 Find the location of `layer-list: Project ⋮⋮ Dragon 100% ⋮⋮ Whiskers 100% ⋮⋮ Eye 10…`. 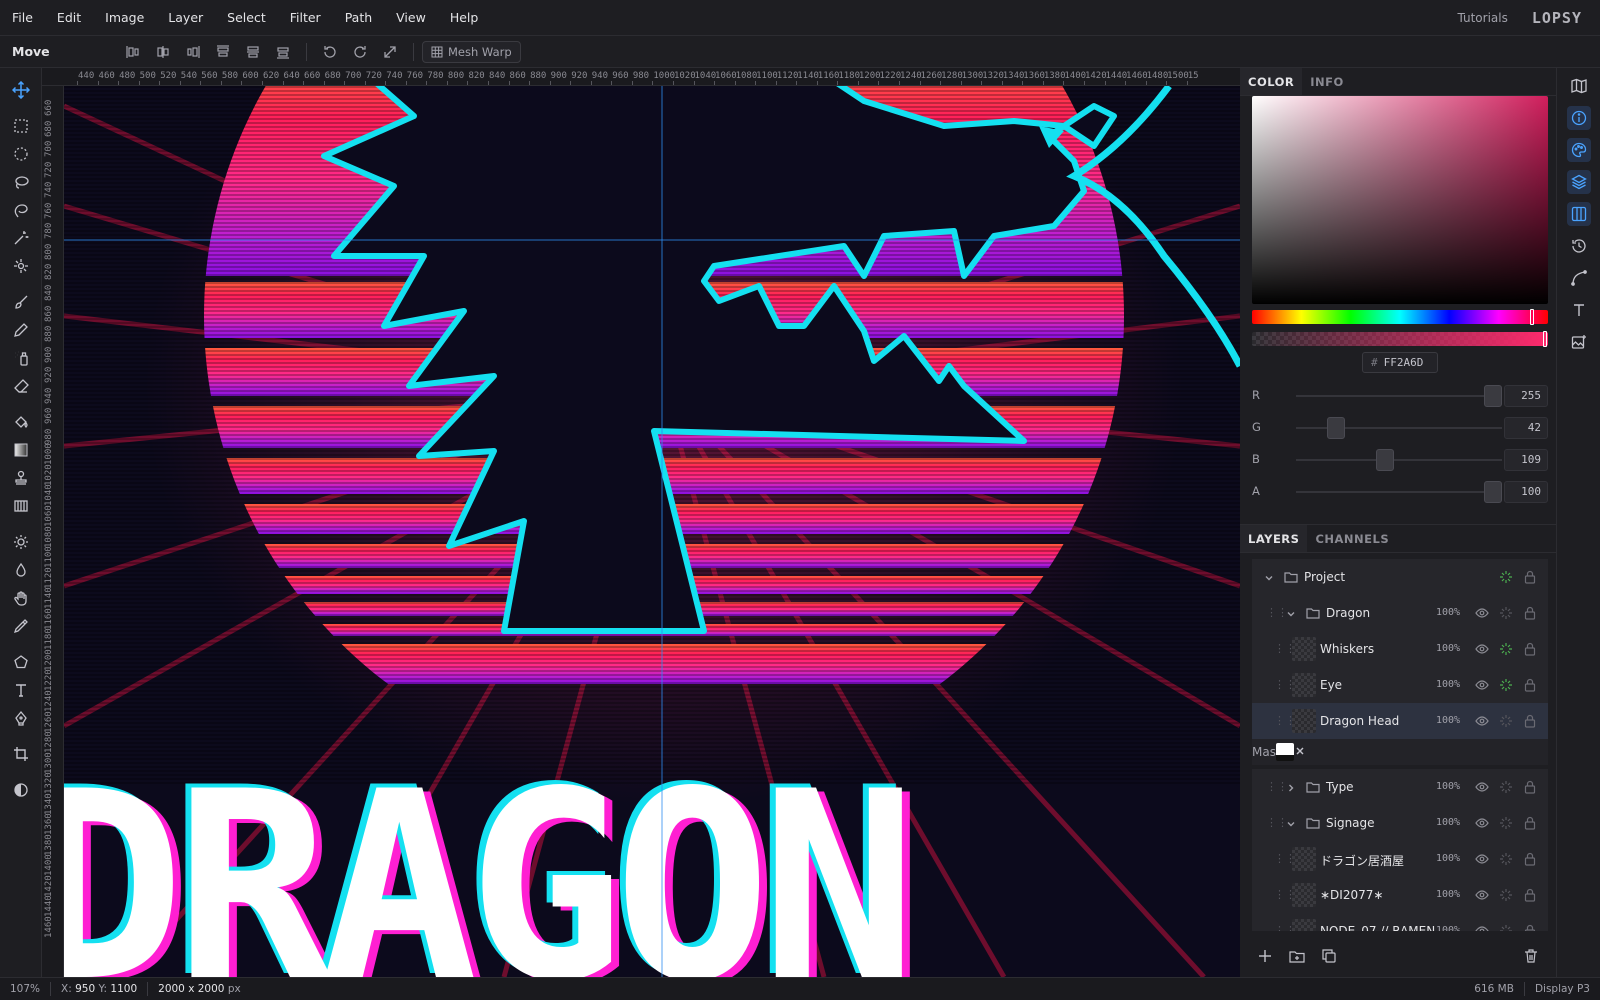

layer-list: Project ⋮⋮ Dragon 100% ⋮⋮ Whiskers 100% ⋮⋮ Eye 10… is located at coordinates (1400, 745).